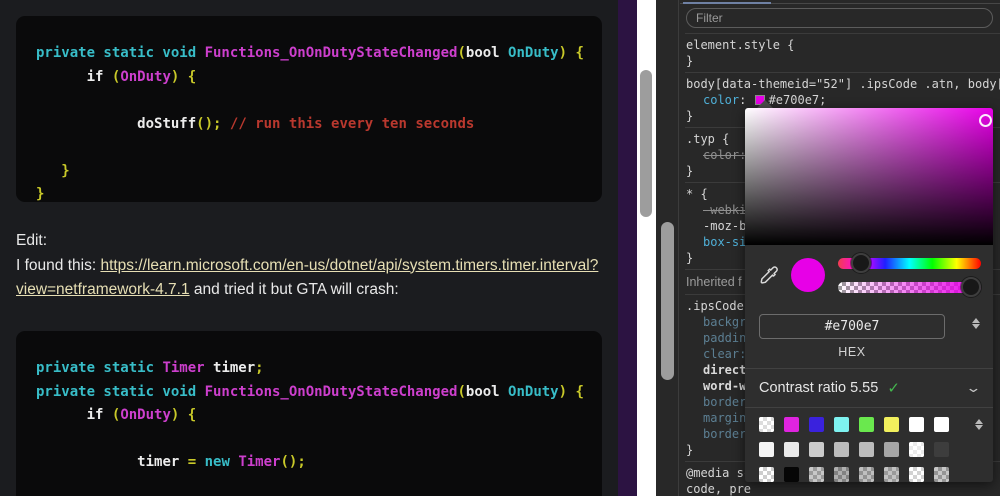  Describe the element at coordinates (769, 275) in the screenshot. I see `eyedropper-icon` at that location.